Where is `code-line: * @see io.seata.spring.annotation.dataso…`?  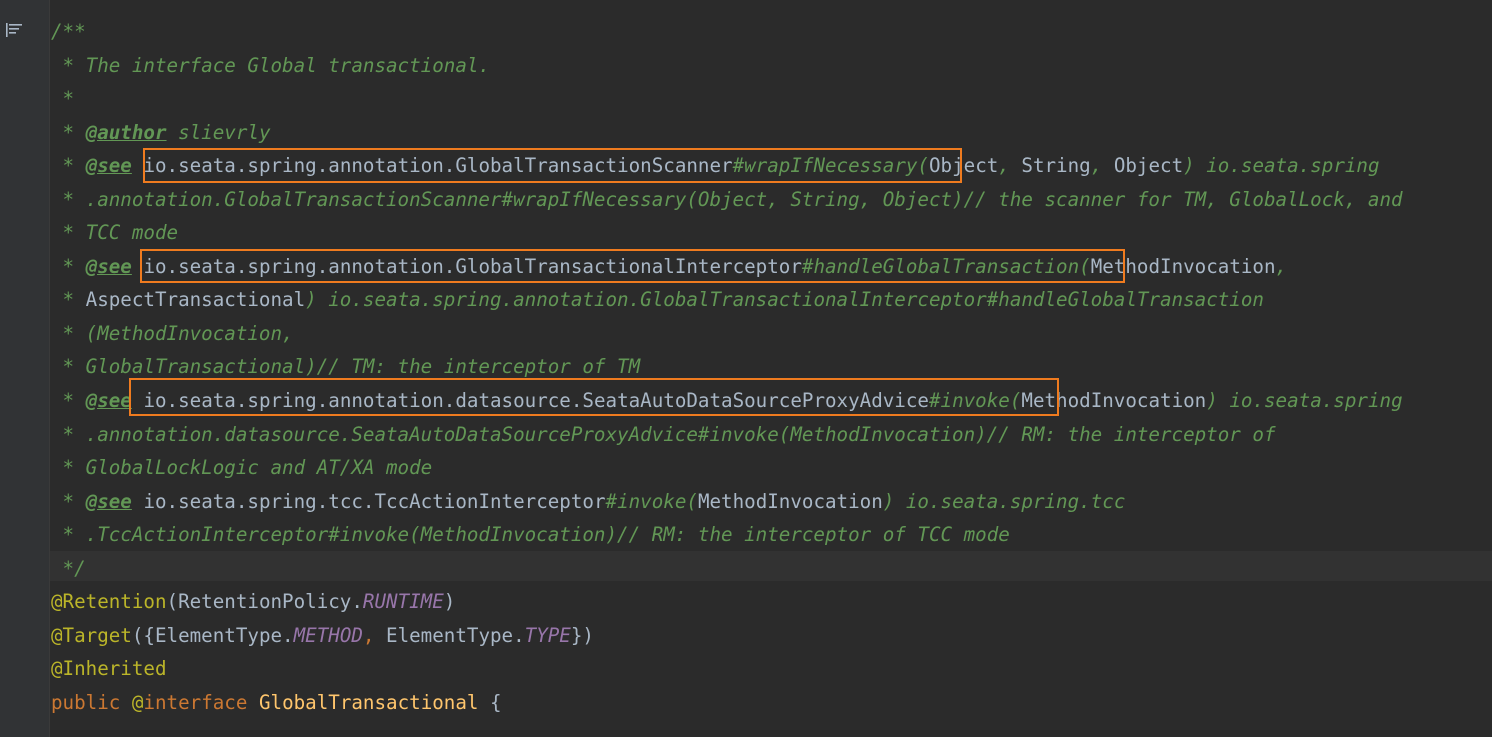 code-line: * @see io.seata.spring.annotation.dataso… is located at coordinates (771, 401).